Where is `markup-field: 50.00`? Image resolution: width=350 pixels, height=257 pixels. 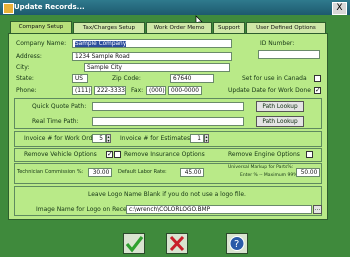 markup-field: 50.00 is located at coordinates (308, 172).